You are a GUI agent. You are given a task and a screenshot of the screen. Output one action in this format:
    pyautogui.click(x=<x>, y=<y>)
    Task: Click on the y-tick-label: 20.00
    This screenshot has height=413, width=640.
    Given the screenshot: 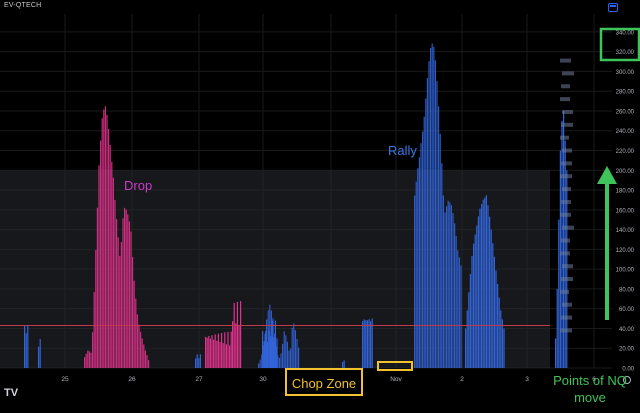 What is the action you would take?
    pyautogui.click(x=627, y=350)
    